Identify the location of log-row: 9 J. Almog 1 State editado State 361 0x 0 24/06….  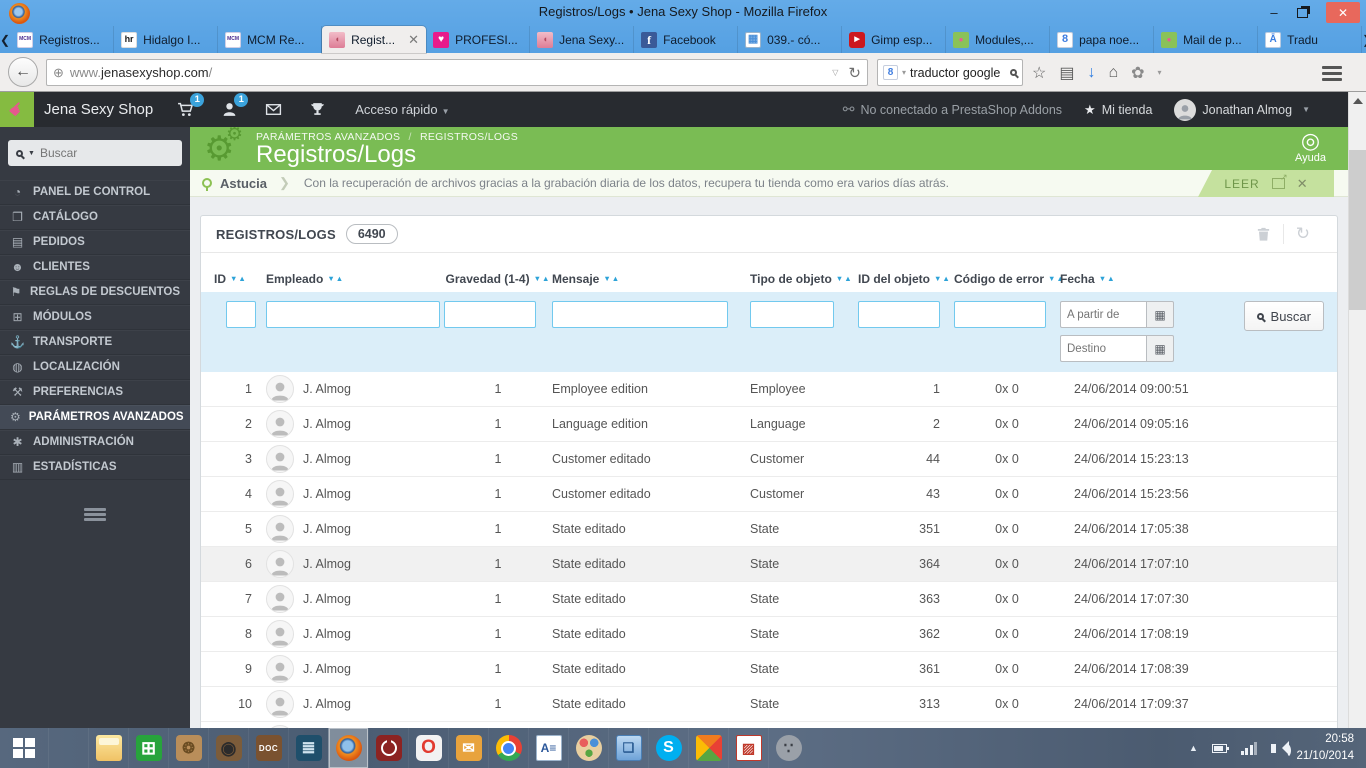
(769, 669).